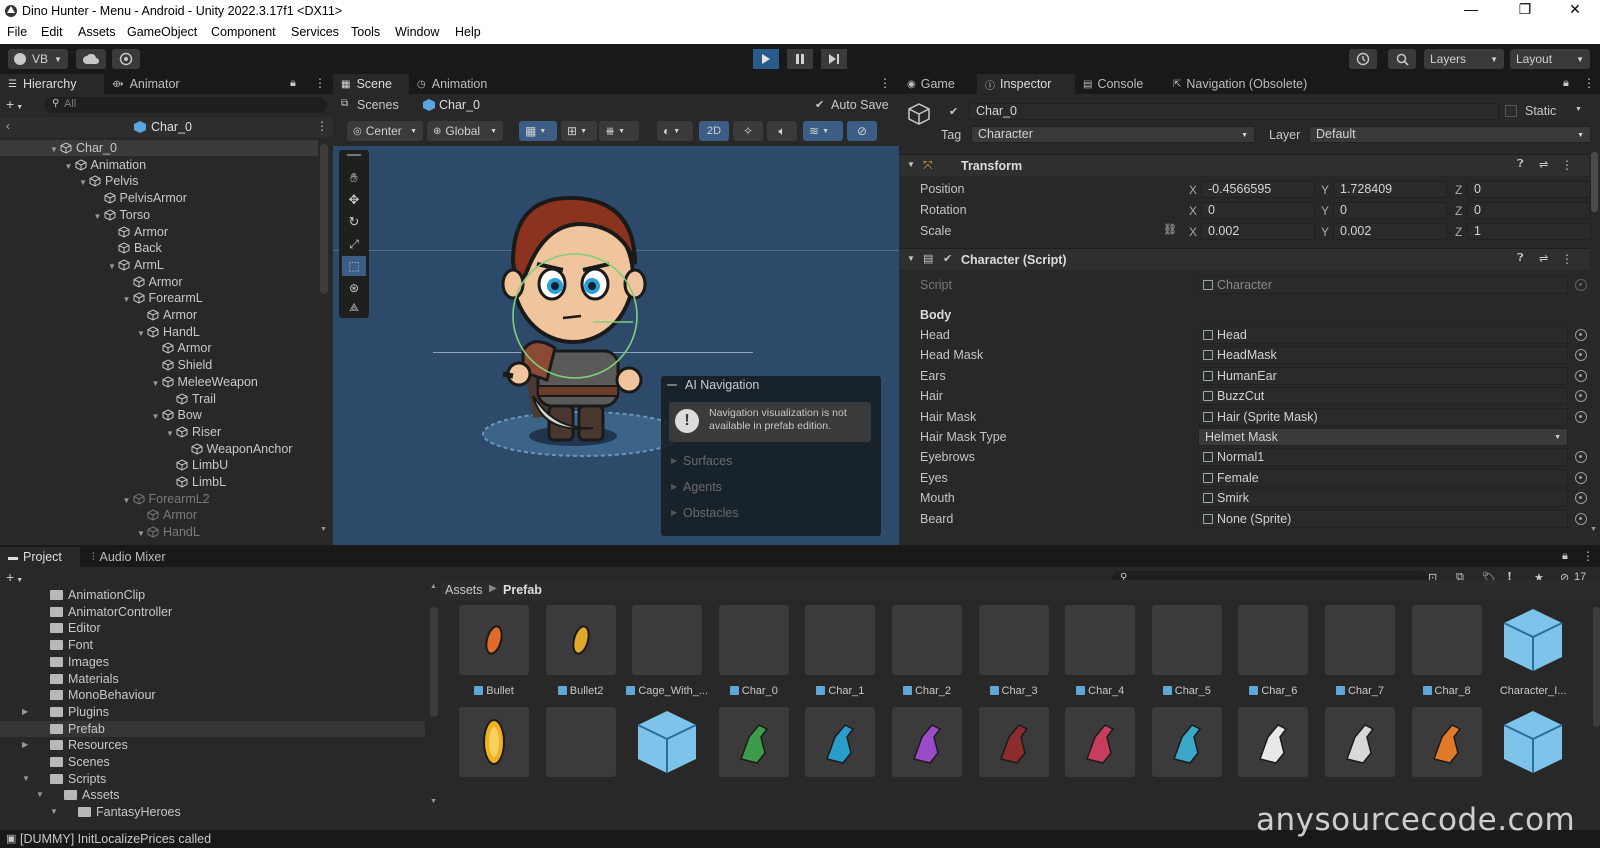 The width and height of the screenshot is (1600, 848). Describe the element at coordinates (212, 628) in the screenshot. I see `folder-item: Editor` at that location.